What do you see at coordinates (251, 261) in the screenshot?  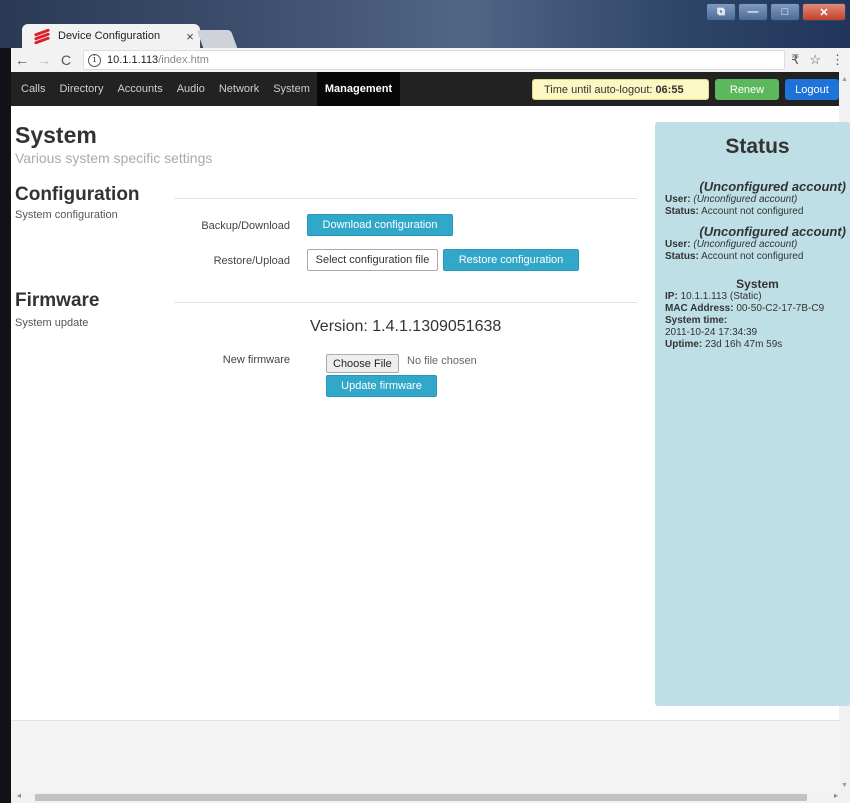 I see `restore-label: Restore/Upload` at bounding box center [251, 261].